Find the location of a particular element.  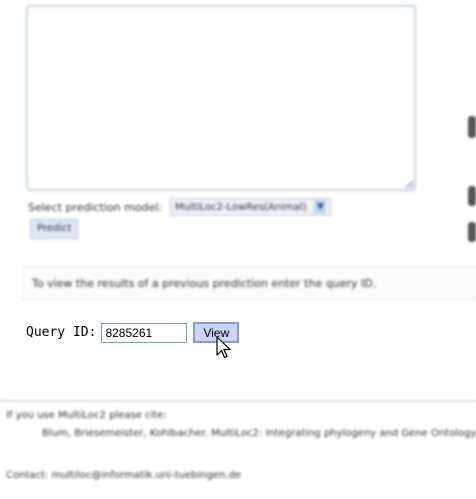

mouse-cursor-icon is located at coordinates (223, 347).